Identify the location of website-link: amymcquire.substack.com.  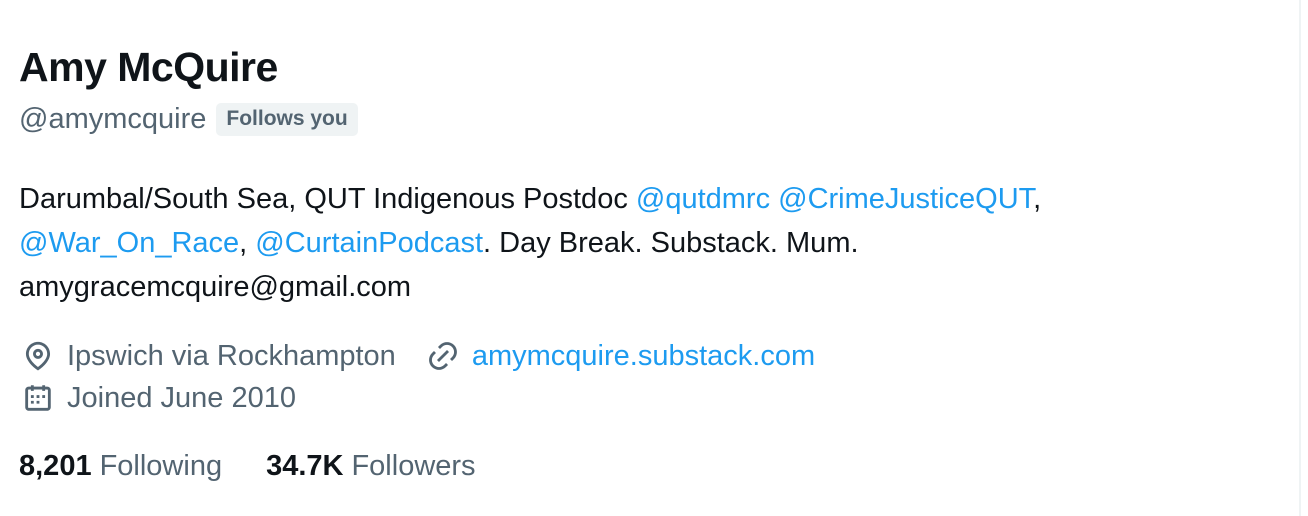
(643, 356).